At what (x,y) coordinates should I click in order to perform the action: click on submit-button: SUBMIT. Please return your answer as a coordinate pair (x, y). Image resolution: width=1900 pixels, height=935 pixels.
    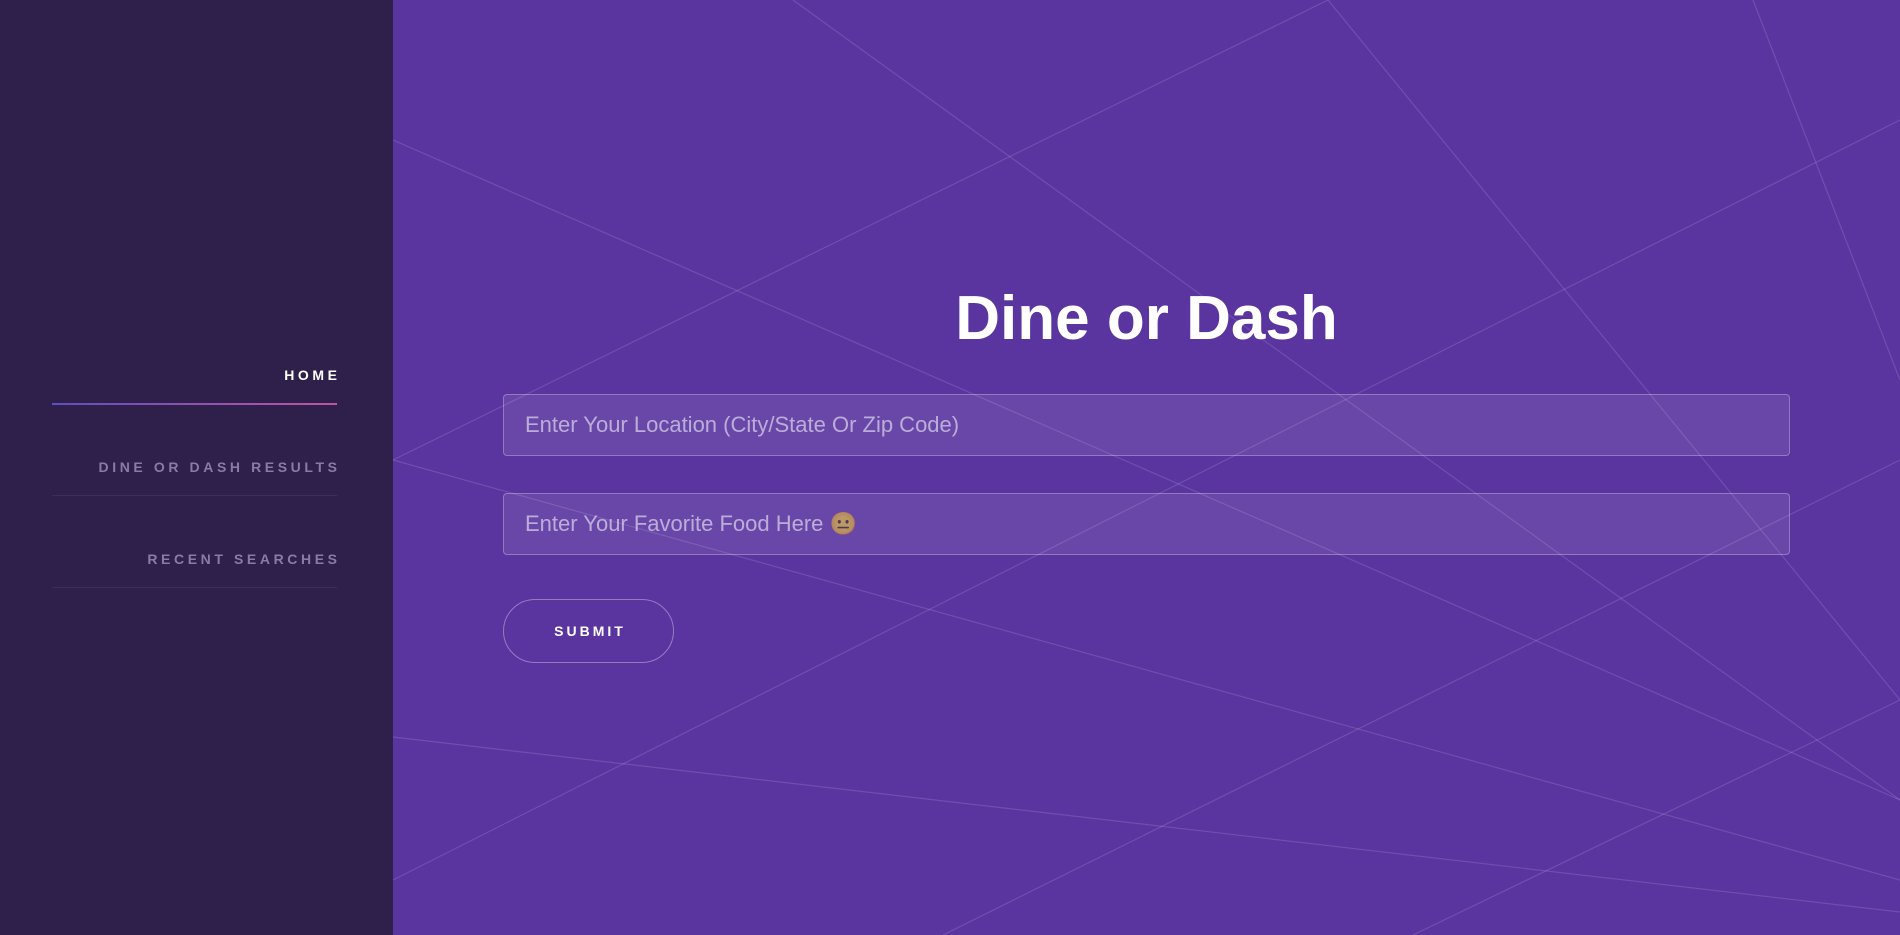
    Looking at the image, I should click on (588, 631).